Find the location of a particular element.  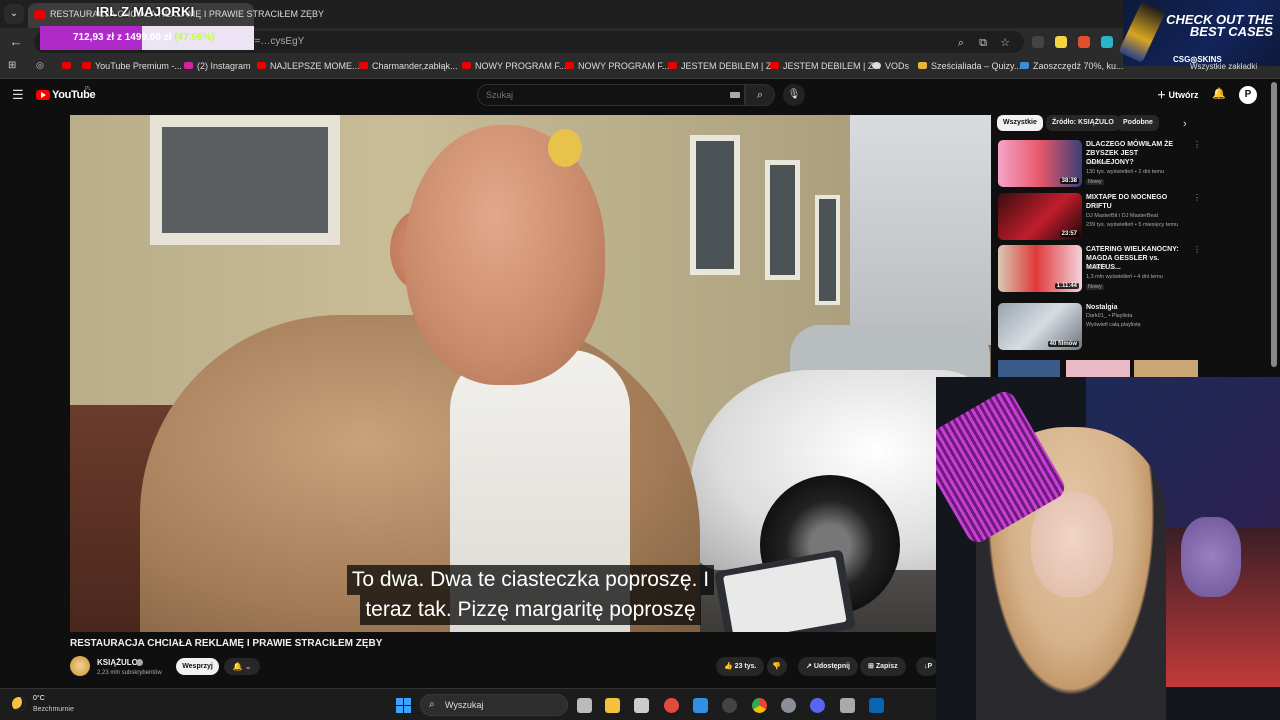

tab-list-dropdown-icon: ⌄ is located at coordinates (14, 14).